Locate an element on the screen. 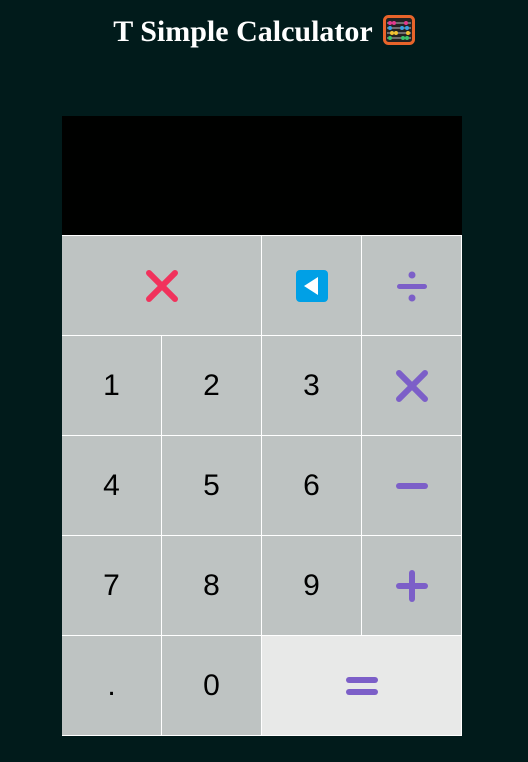 The height and width of the screenshot is (762, 528). digit-7-button: 7 is located at coordinates (112, 585).